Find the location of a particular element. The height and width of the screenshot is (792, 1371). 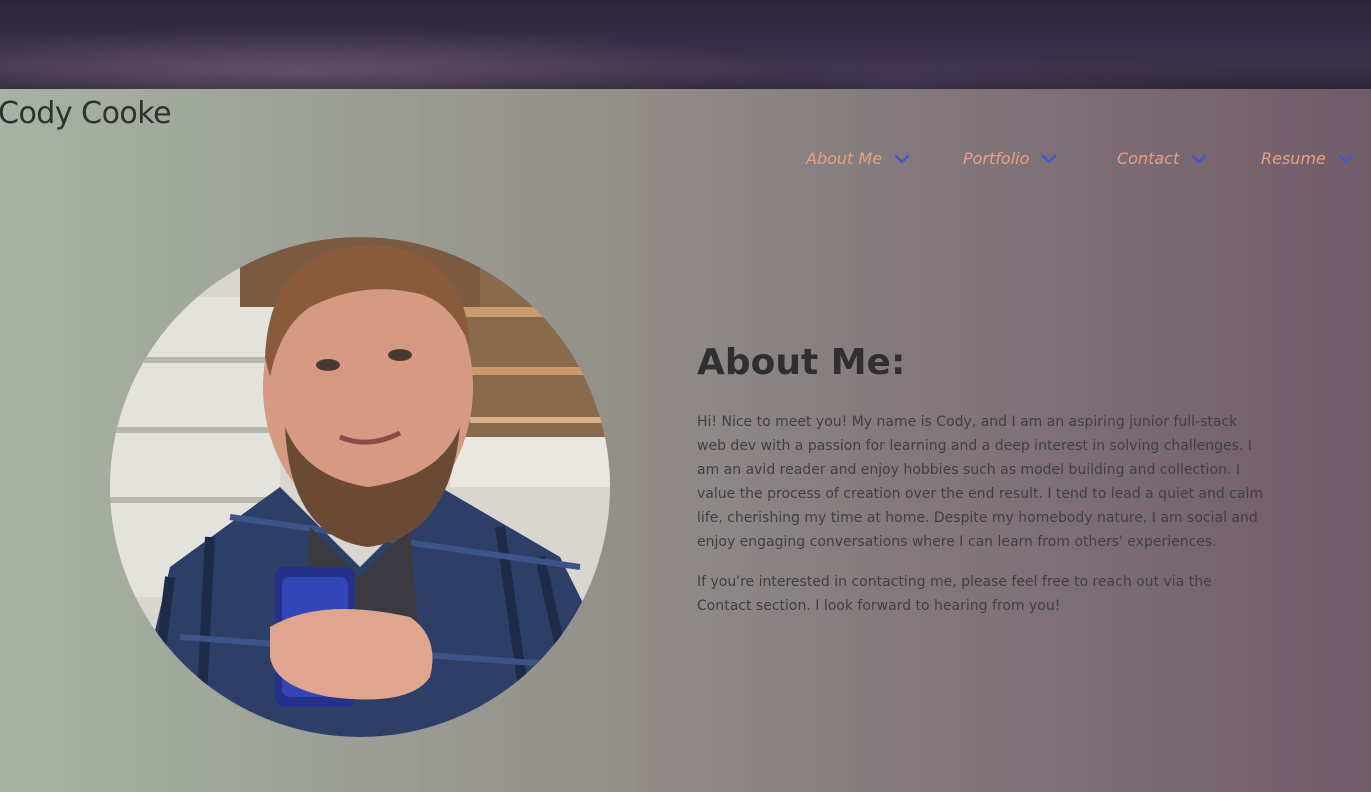

nav-item-about-me: About Me is located at coordinates (858, 158).